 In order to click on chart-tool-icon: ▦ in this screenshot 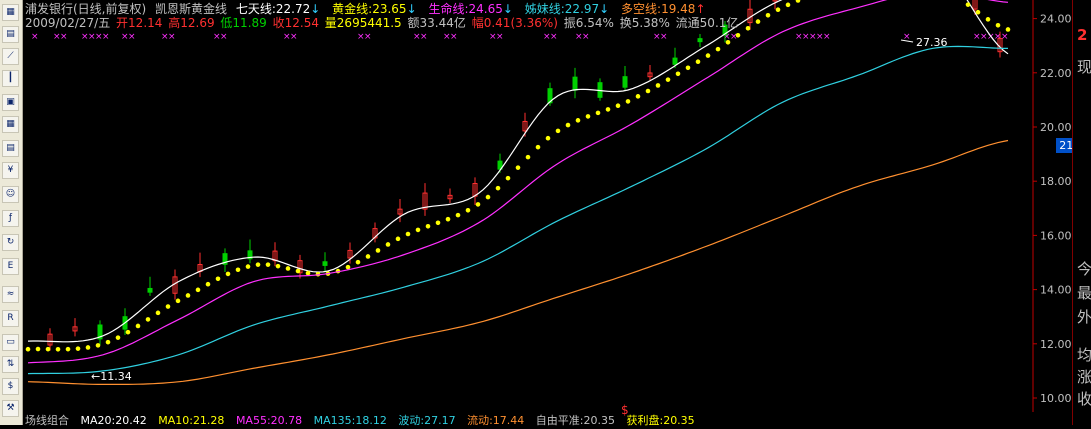, I will do `click(10, 12)`.